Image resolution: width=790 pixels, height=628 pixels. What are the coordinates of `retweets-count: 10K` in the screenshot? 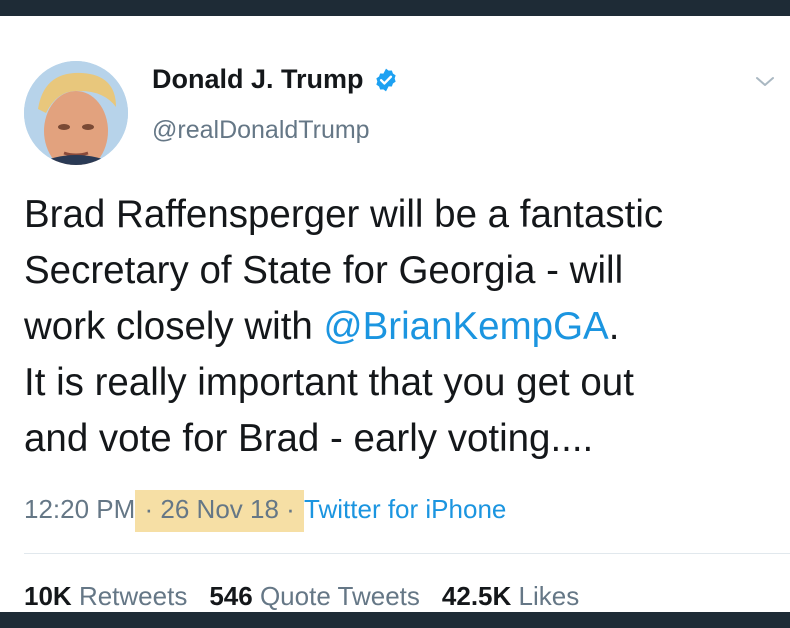 It's located at (48, 596).